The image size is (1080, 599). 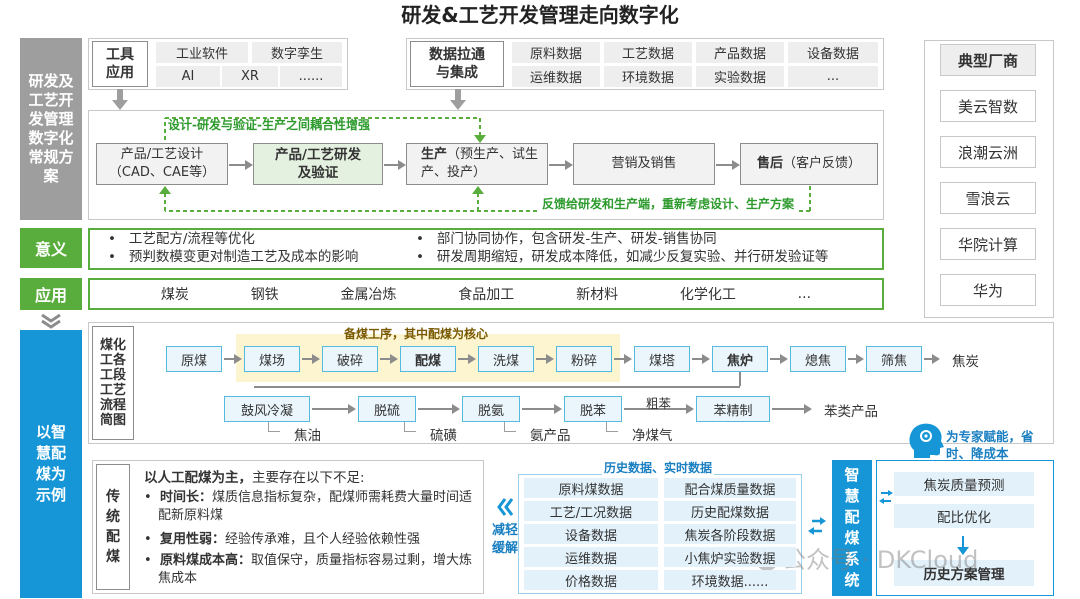 What do you see at coordinates (416, 334) in the screenshot?
I see `coal-prep-label: 备煤工序，其中配煤为核心` at bounding box center [416, 334].